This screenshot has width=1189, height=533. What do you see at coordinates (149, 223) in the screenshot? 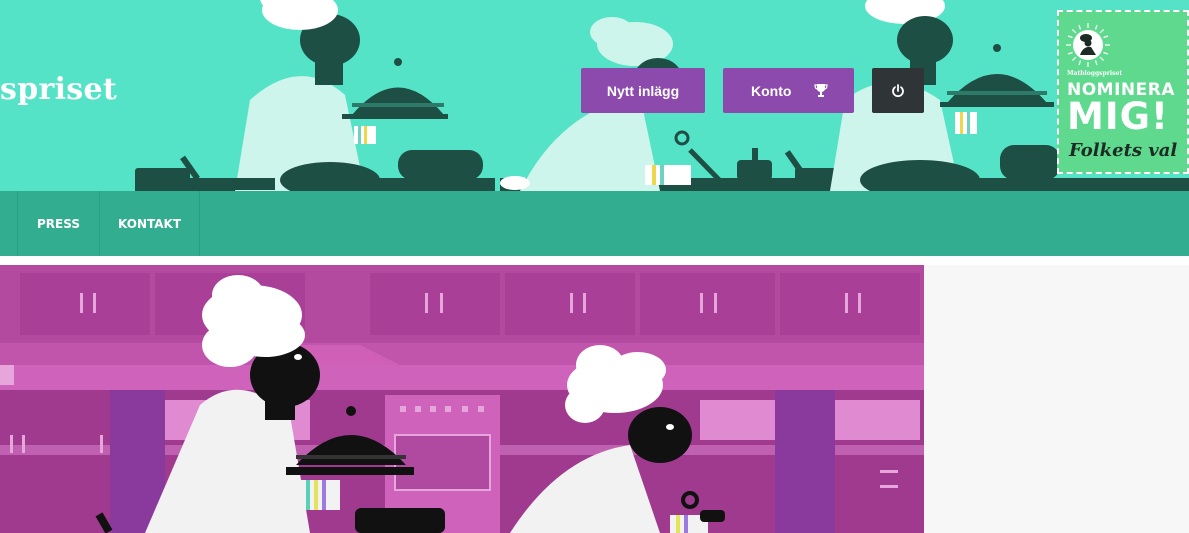
I see `nav-item-kontakt: KONTAKT` at bounding box center [149, 223].